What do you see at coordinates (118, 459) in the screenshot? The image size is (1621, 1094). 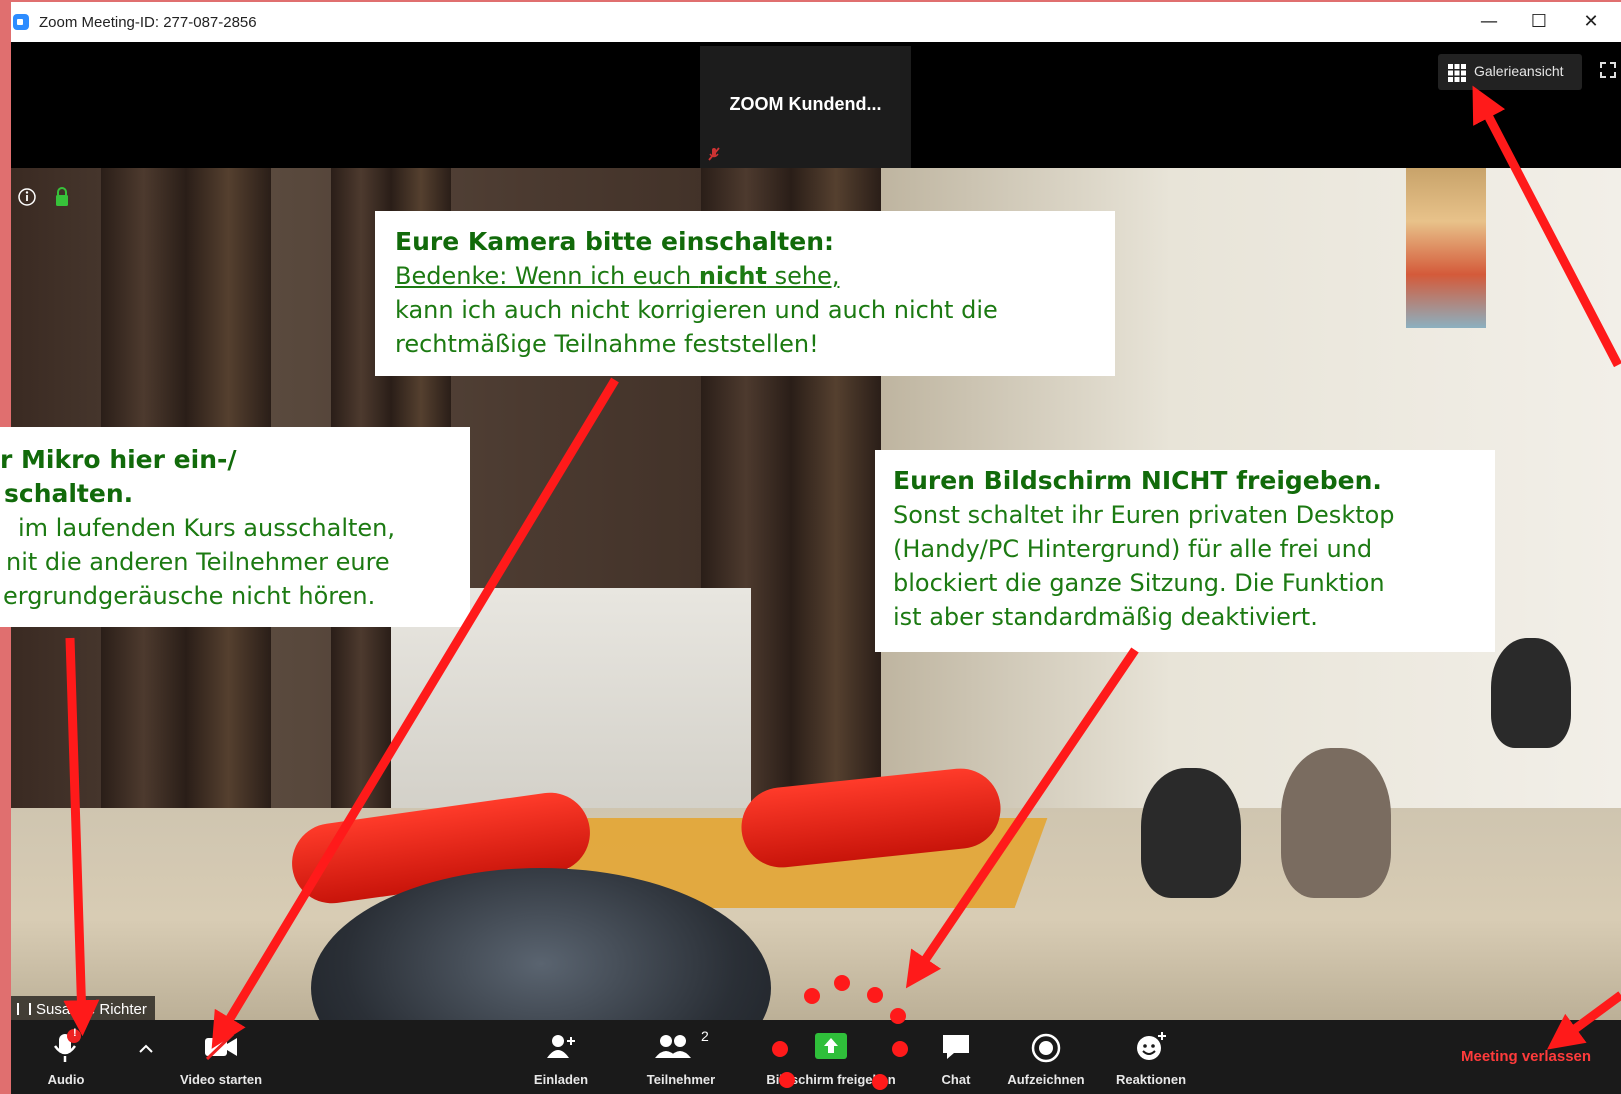 I see `mic-annotation-heading1: r Mikro hier ein-/` at bounding box center [118, 459].